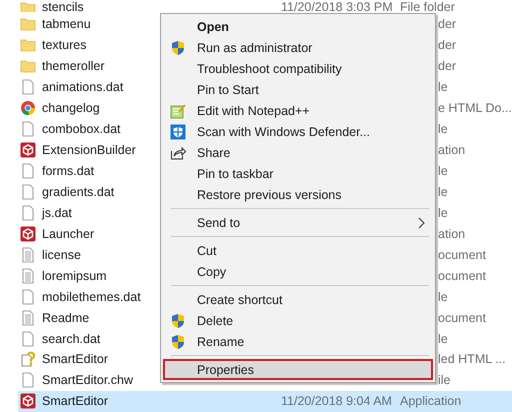 This screenshot has width=512, height=412. I want to click on menu-item: Edit with Notepad++, so click(298, 110).